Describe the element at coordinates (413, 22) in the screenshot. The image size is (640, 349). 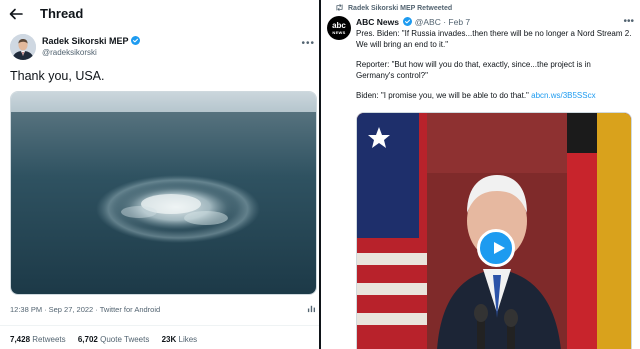
I see `tweet-author: ABC News @ABC · Feb 7` at that location.